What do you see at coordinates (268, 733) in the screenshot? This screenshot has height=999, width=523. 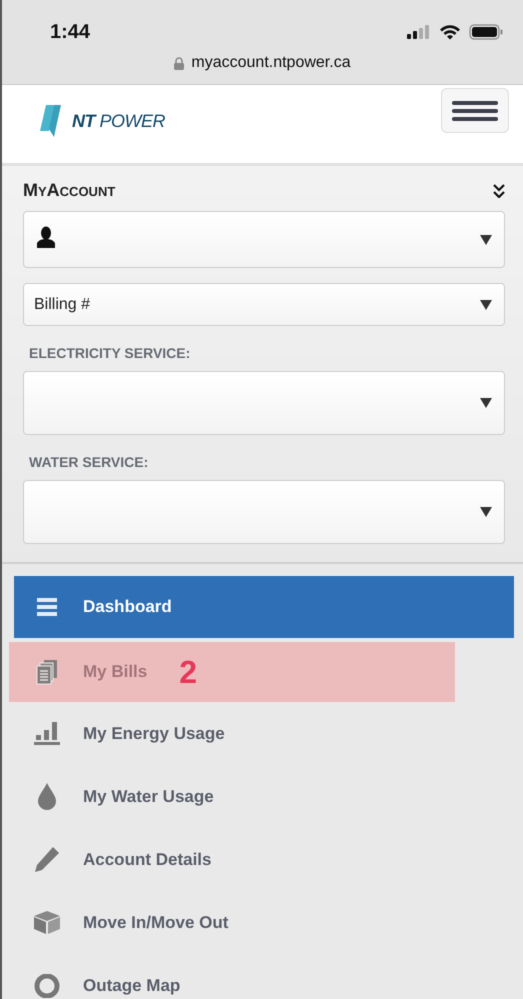 I see `menu-item: My Energy Usage` at bounding box center [268, 733].